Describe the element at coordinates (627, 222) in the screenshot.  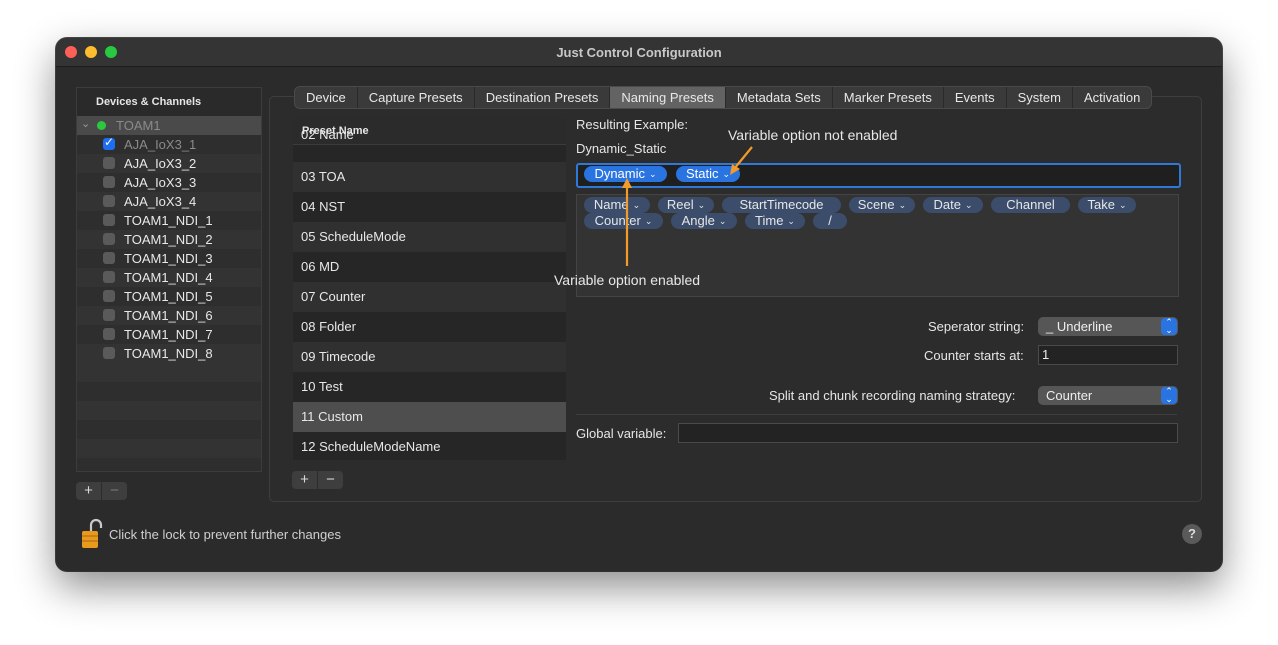
I see `arrow-enabled` at that location.